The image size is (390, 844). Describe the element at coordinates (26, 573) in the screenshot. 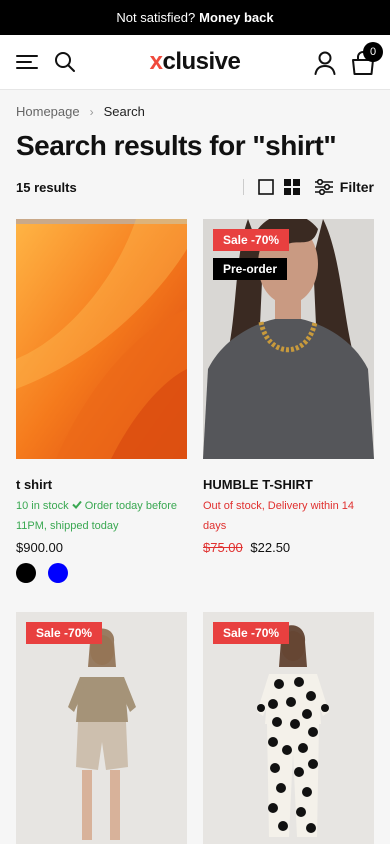

I see `color-swatch-black` at that location.